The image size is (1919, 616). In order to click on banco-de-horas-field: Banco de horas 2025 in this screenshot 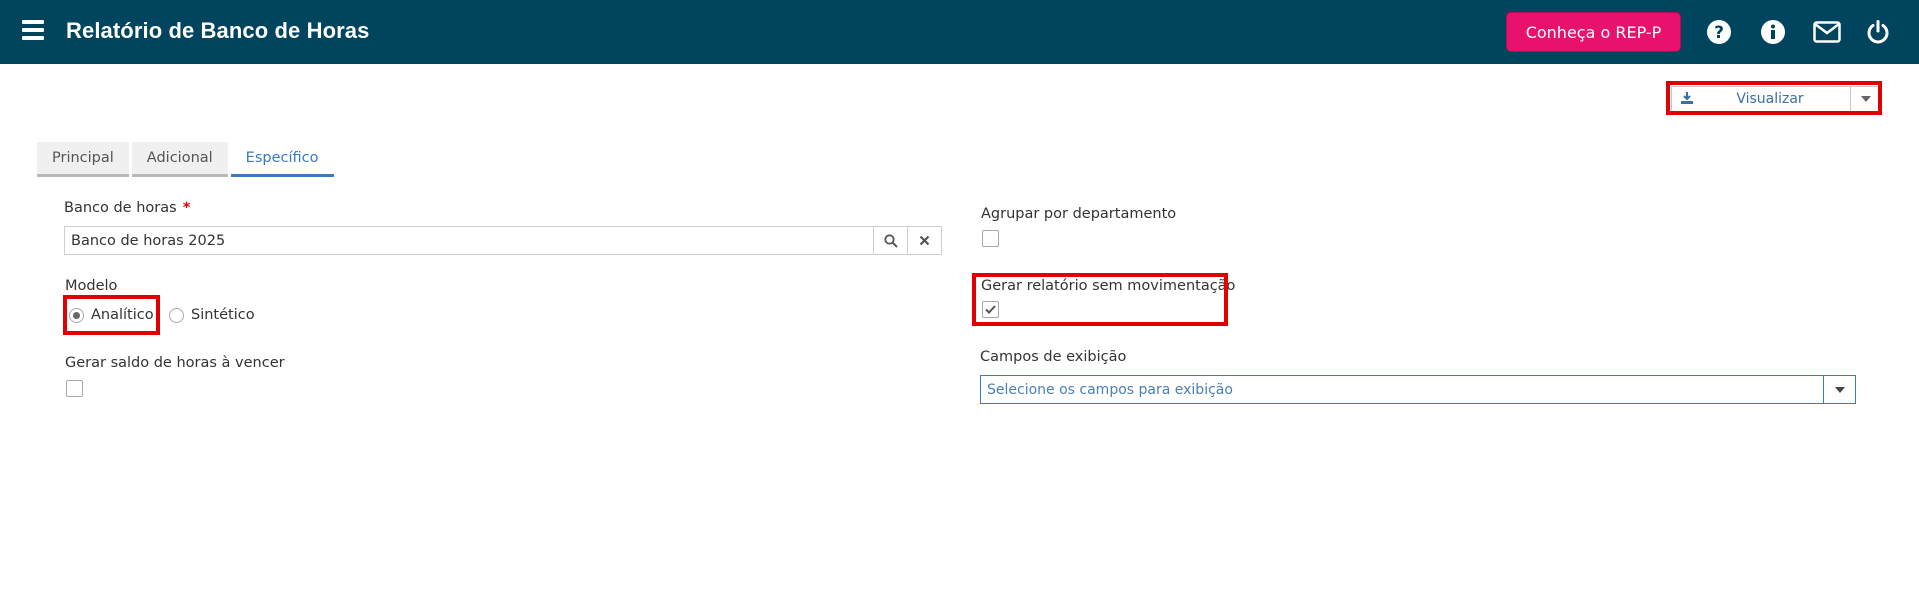, I will do `click(503, 240)`.